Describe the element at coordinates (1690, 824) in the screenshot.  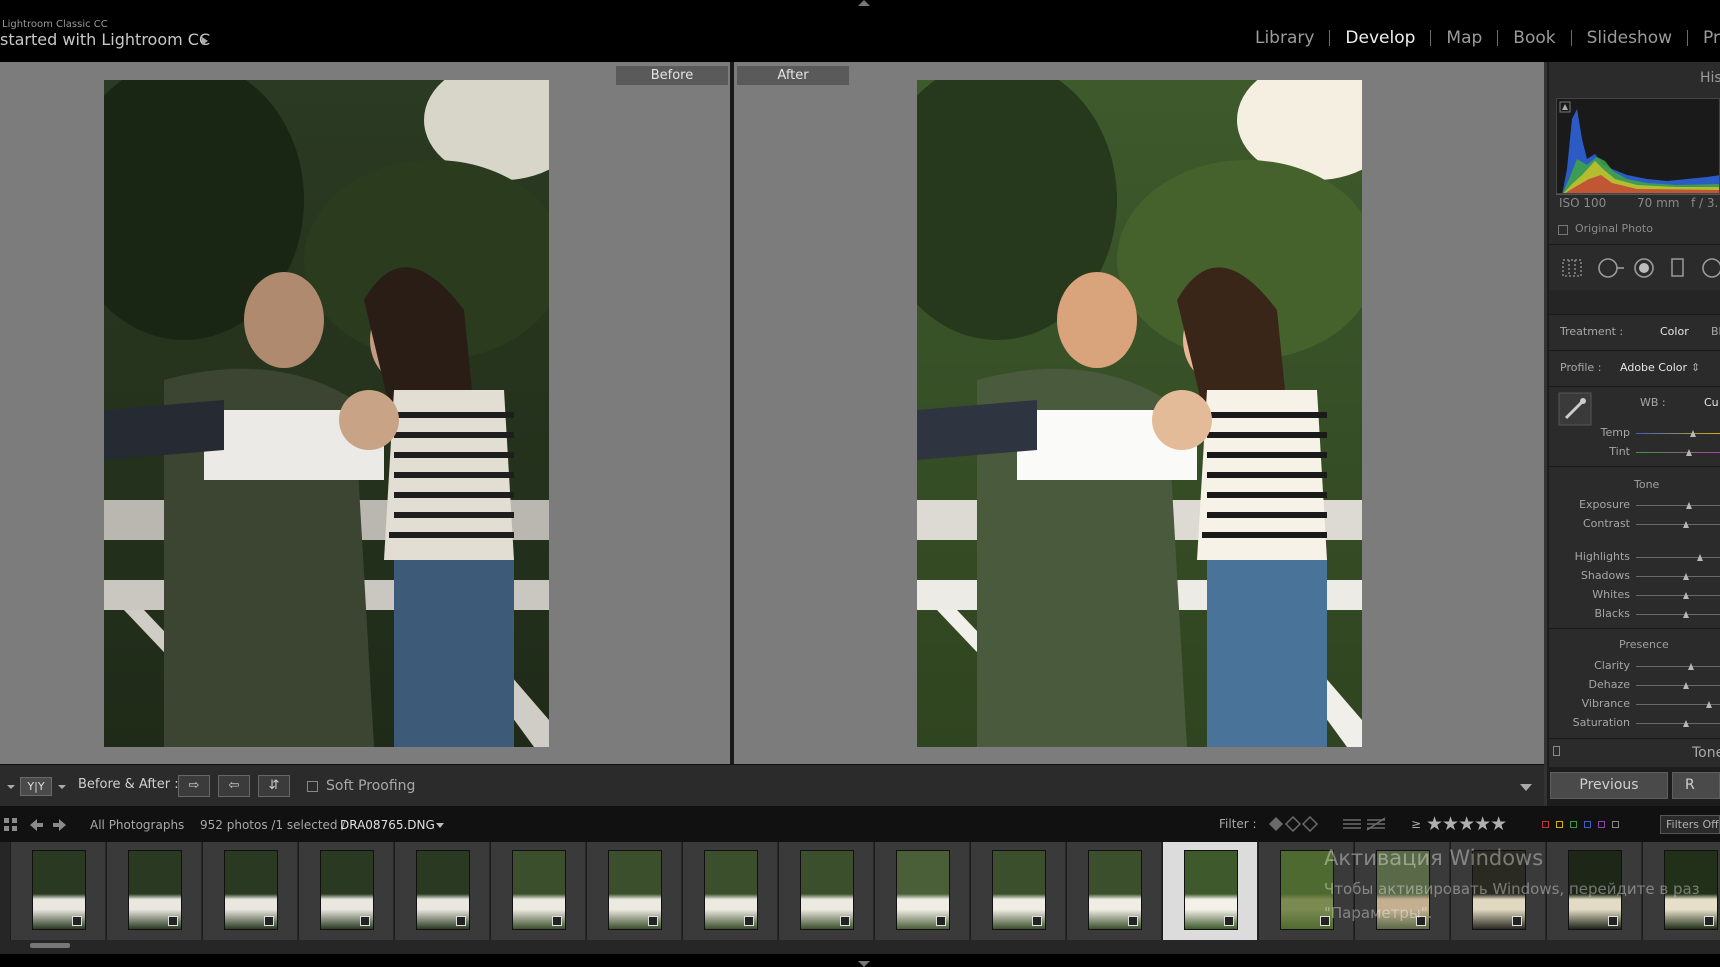
I see `filters-off-button: Filters Off` at that location.